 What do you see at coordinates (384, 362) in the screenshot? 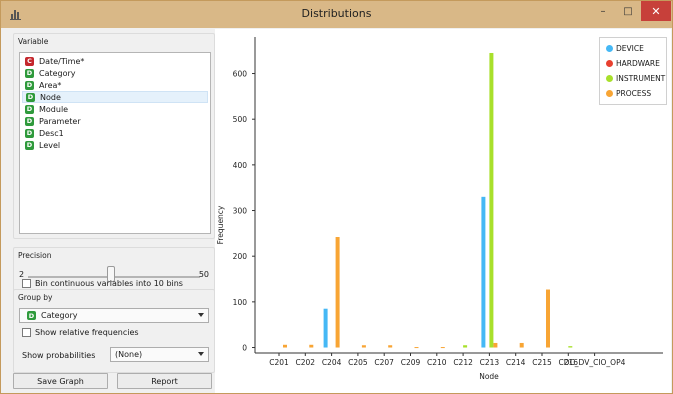
I see `x-tick-label: C207` at bounding box center [384, 362].